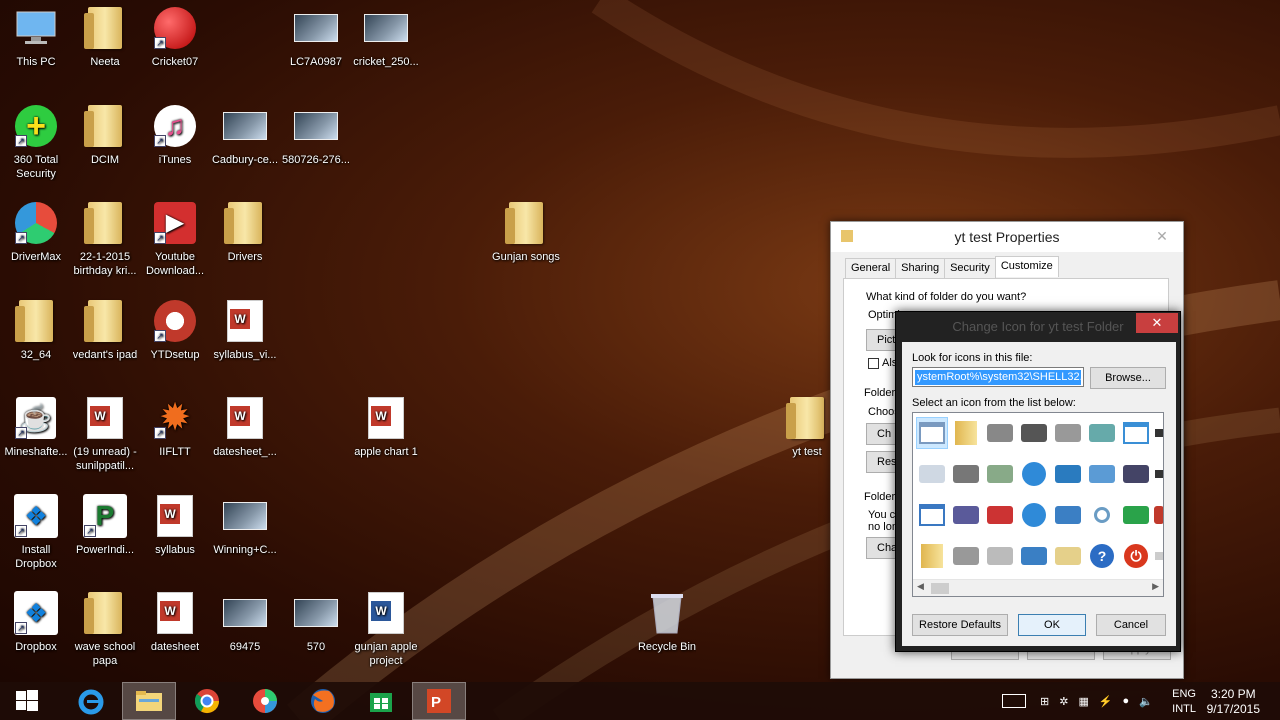 This screenshot has height=720, width=1280. I want to click on cube-icon, so click(1136, 474).